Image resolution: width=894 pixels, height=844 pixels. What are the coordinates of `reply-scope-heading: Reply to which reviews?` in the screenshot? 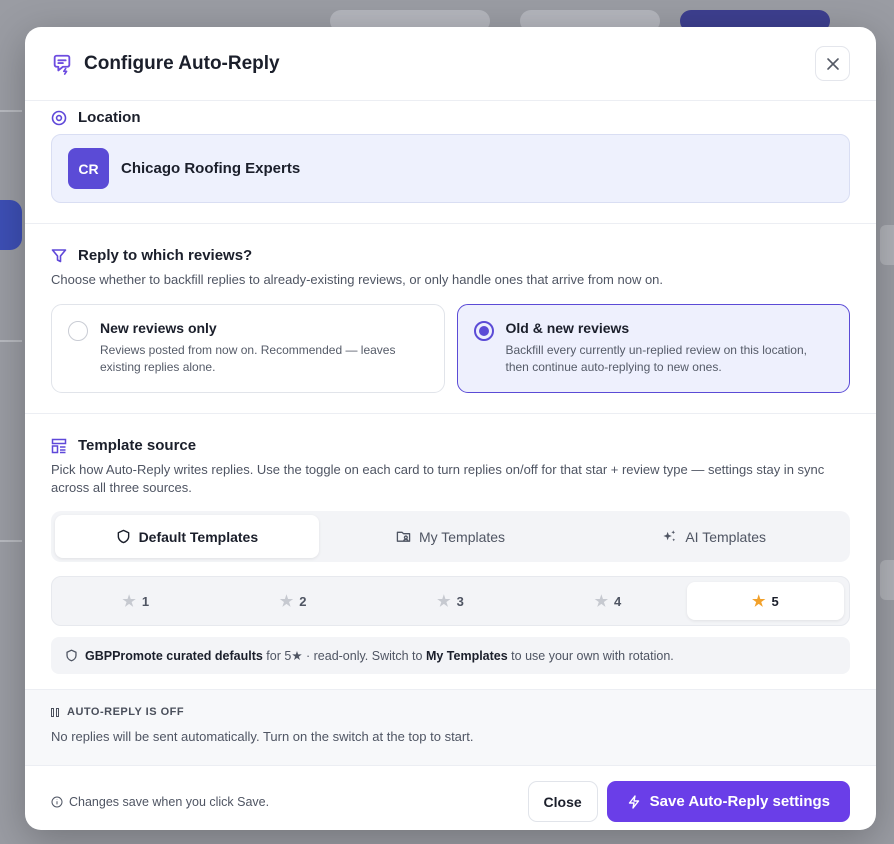 It's located at (450, 255).